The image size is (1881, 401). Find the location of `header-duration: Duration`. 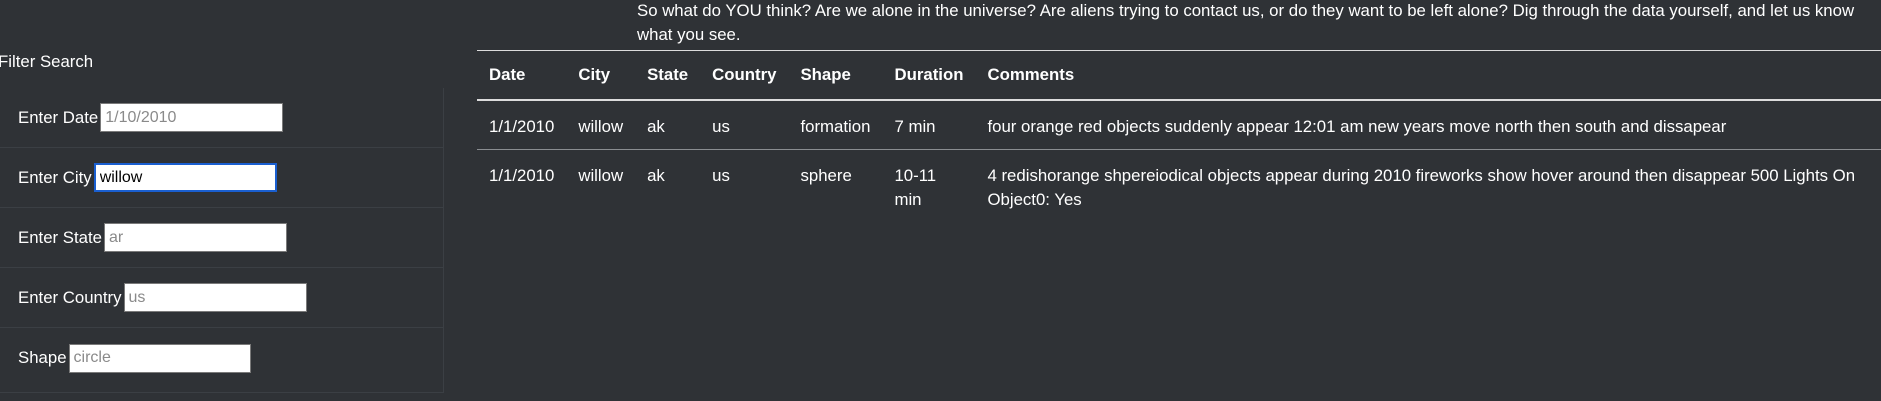

header-duration: Duration is located at coordinates (929, 74).